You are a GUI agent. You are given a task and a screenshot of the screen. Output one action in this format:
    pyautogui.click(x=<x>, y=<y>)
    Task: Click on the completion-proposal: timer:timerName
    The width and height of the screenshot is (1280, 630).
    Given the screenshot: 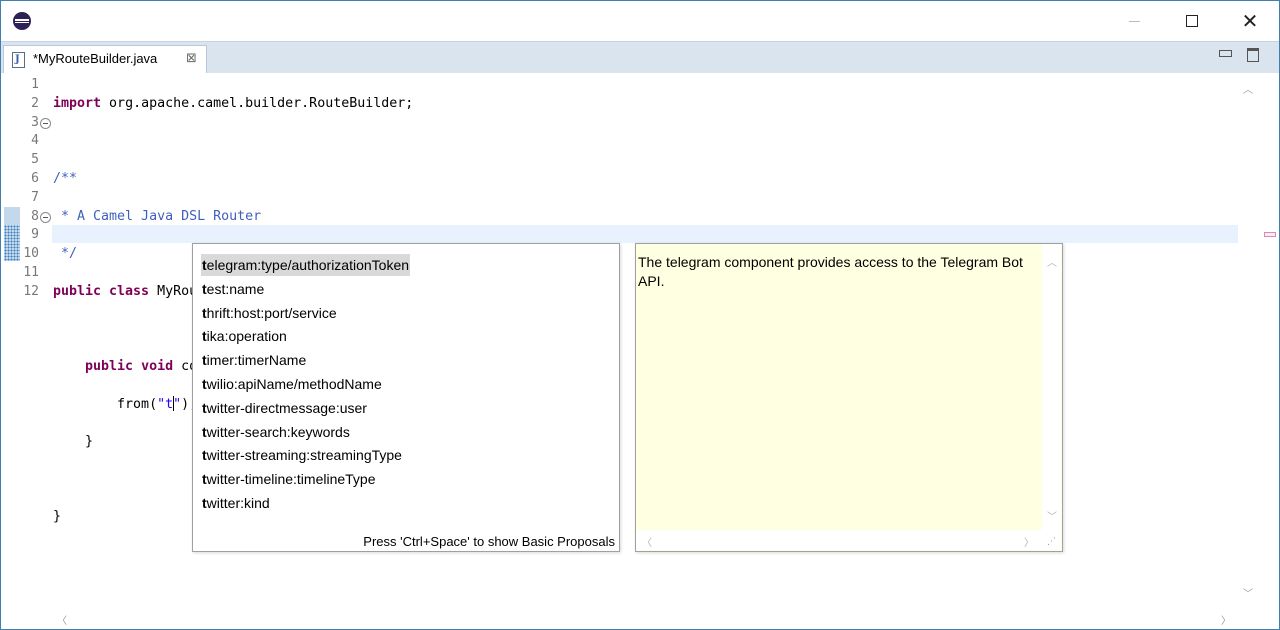 What is the action you would take?
    pyautogui.click(x=254, y=360)
    